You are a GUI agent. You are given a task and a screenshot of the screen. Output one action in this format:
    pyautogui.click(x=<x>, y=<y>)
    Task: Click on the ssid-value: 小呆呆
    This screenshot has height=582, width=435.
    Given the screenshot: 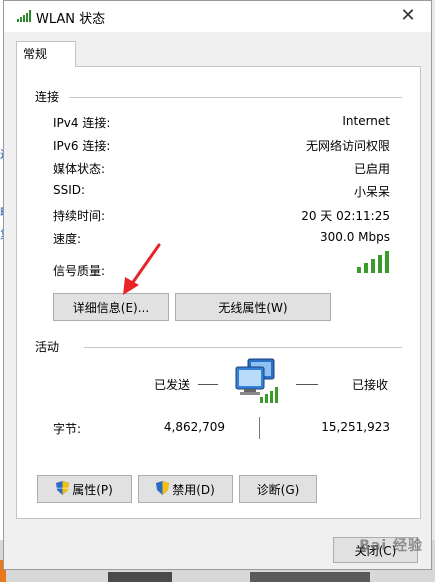 What is the action you would take?
    pyautogui.click(x=371, y=192)
    